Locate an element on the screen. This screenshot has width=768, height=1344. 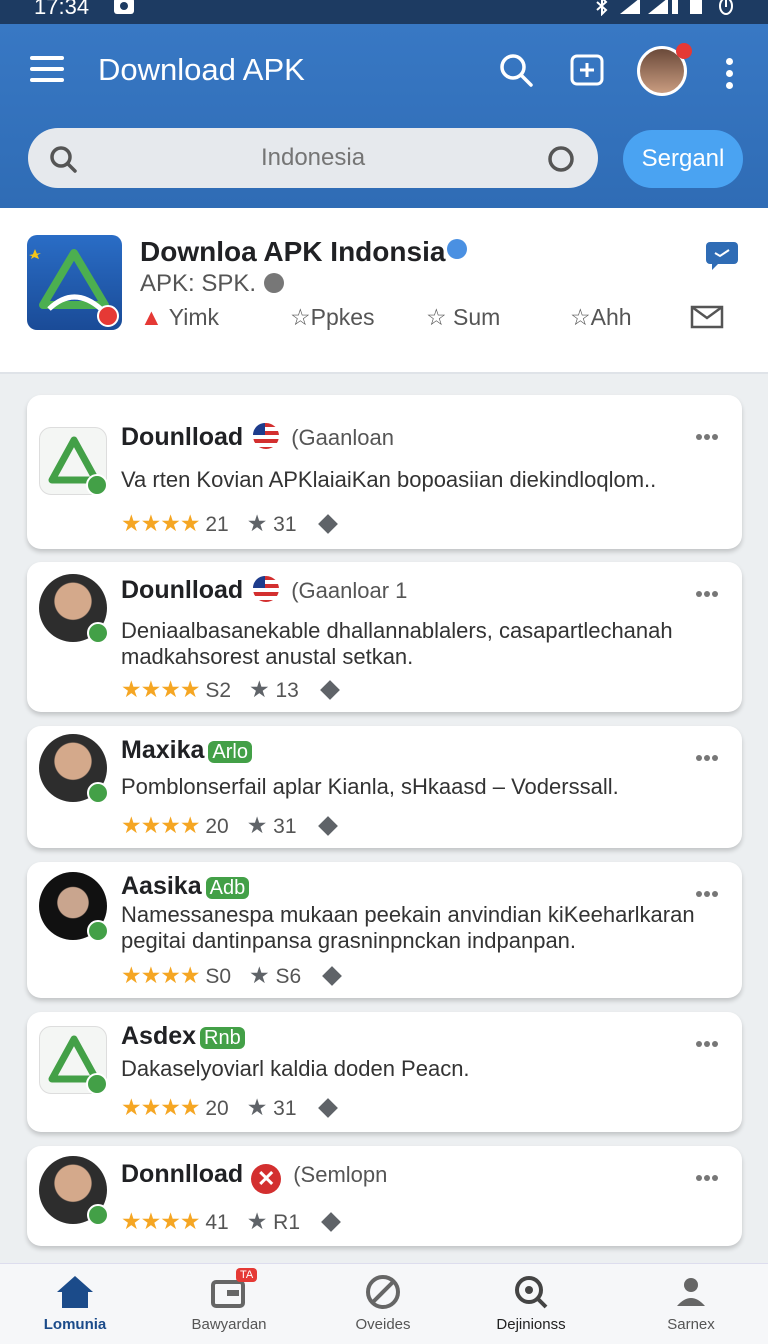
item-rating: ★★★★ S2 ★ 13 is located at coordinates (230, 689).